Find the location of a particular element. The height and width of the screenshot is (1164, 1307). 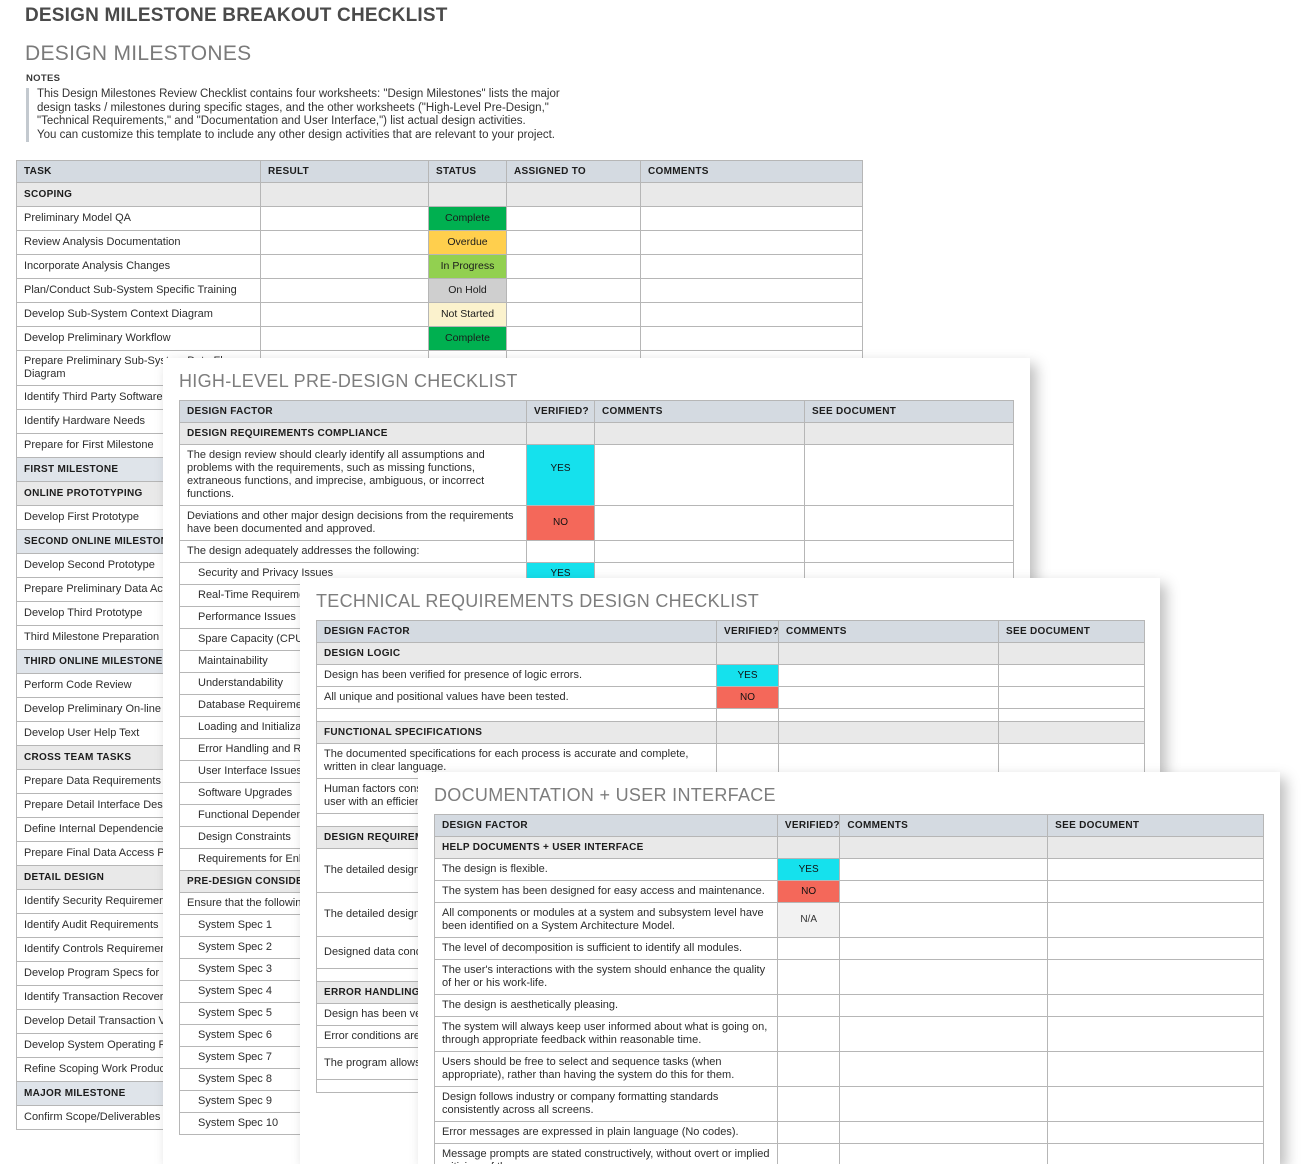

table-row: The design is flexible. YES is located at coordinates (849, 869).